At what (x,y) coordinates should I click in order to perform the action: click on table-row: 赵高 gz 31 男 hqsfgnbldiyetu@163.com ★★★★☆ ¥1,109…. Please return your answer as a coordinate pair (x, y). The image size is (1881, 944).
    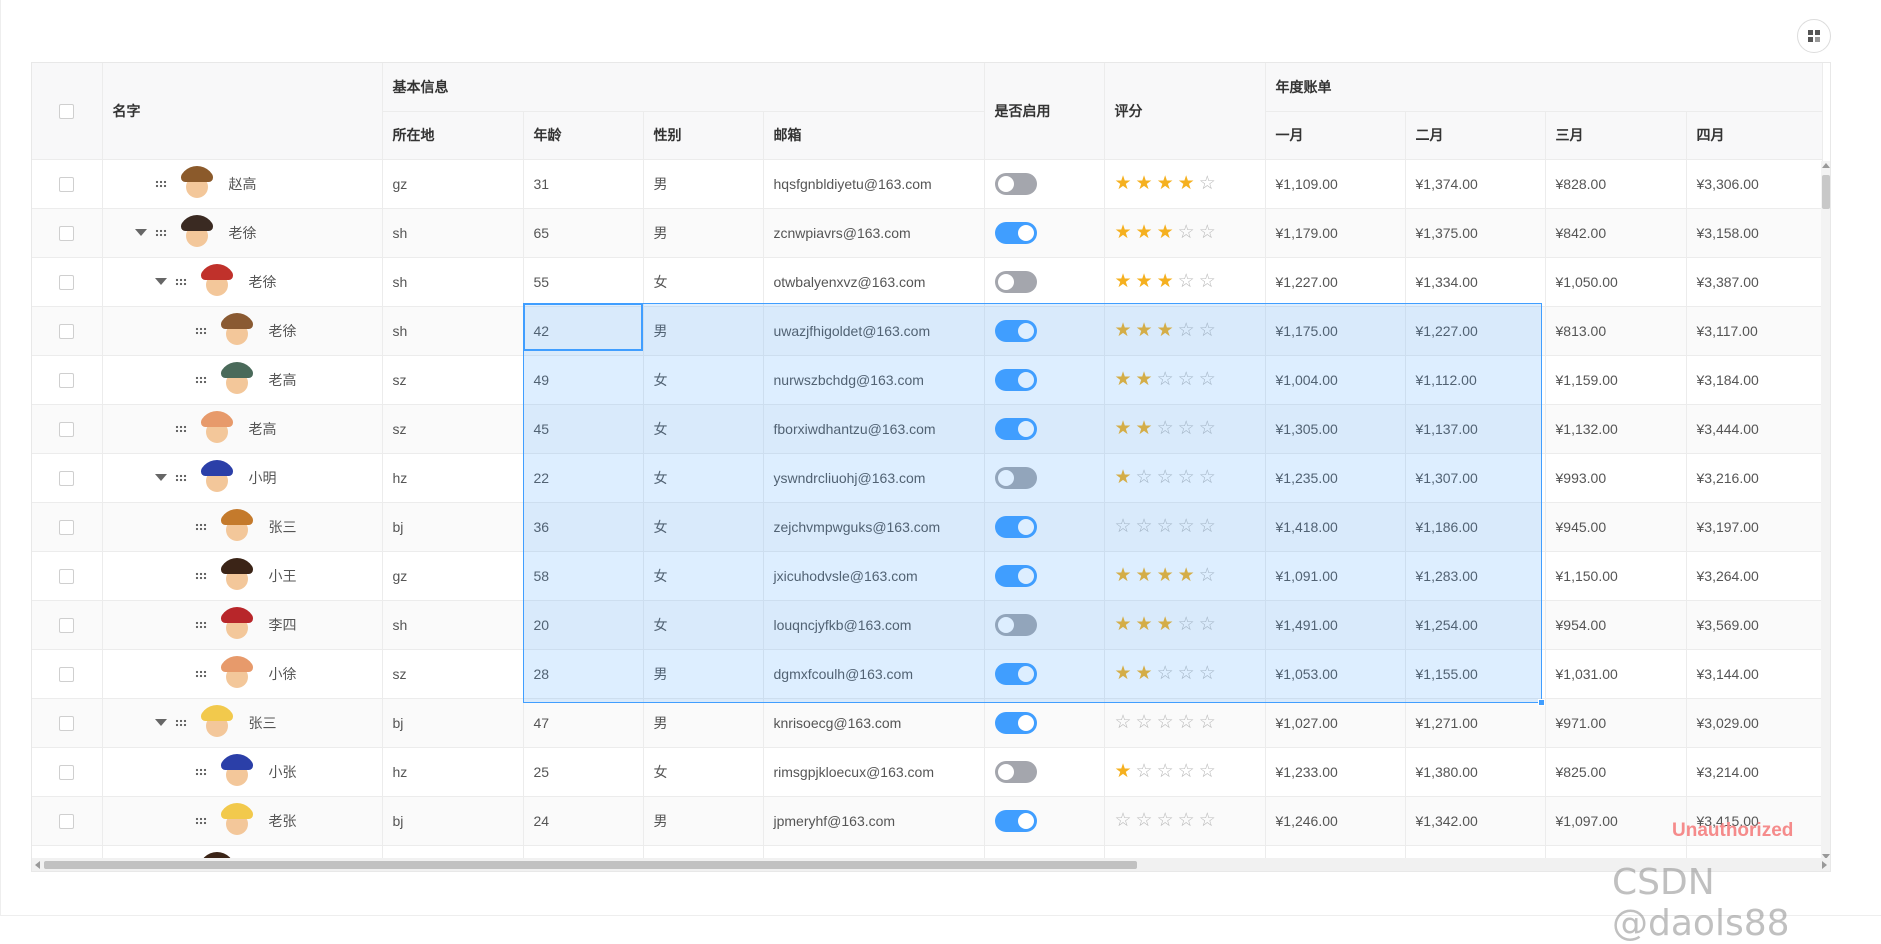
    Looking at the image, I should click on (927, 184).